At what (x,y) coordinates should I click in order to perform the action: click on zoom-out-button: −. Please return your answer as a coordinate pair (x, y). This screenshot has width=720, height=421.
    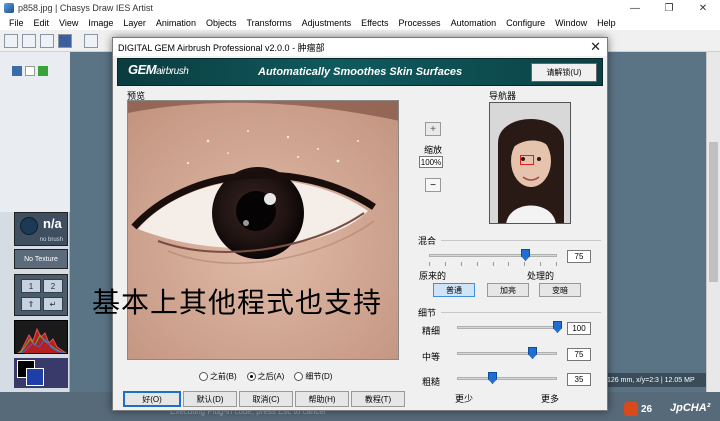
    Looking at the image, I should click on (433, 185).